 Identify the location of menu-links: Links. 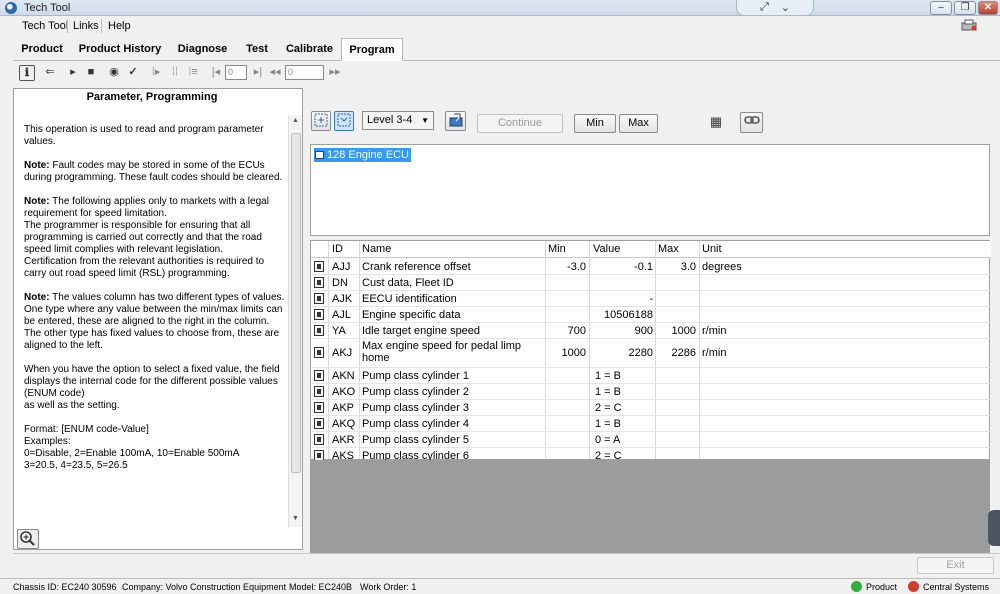
(86, 26).